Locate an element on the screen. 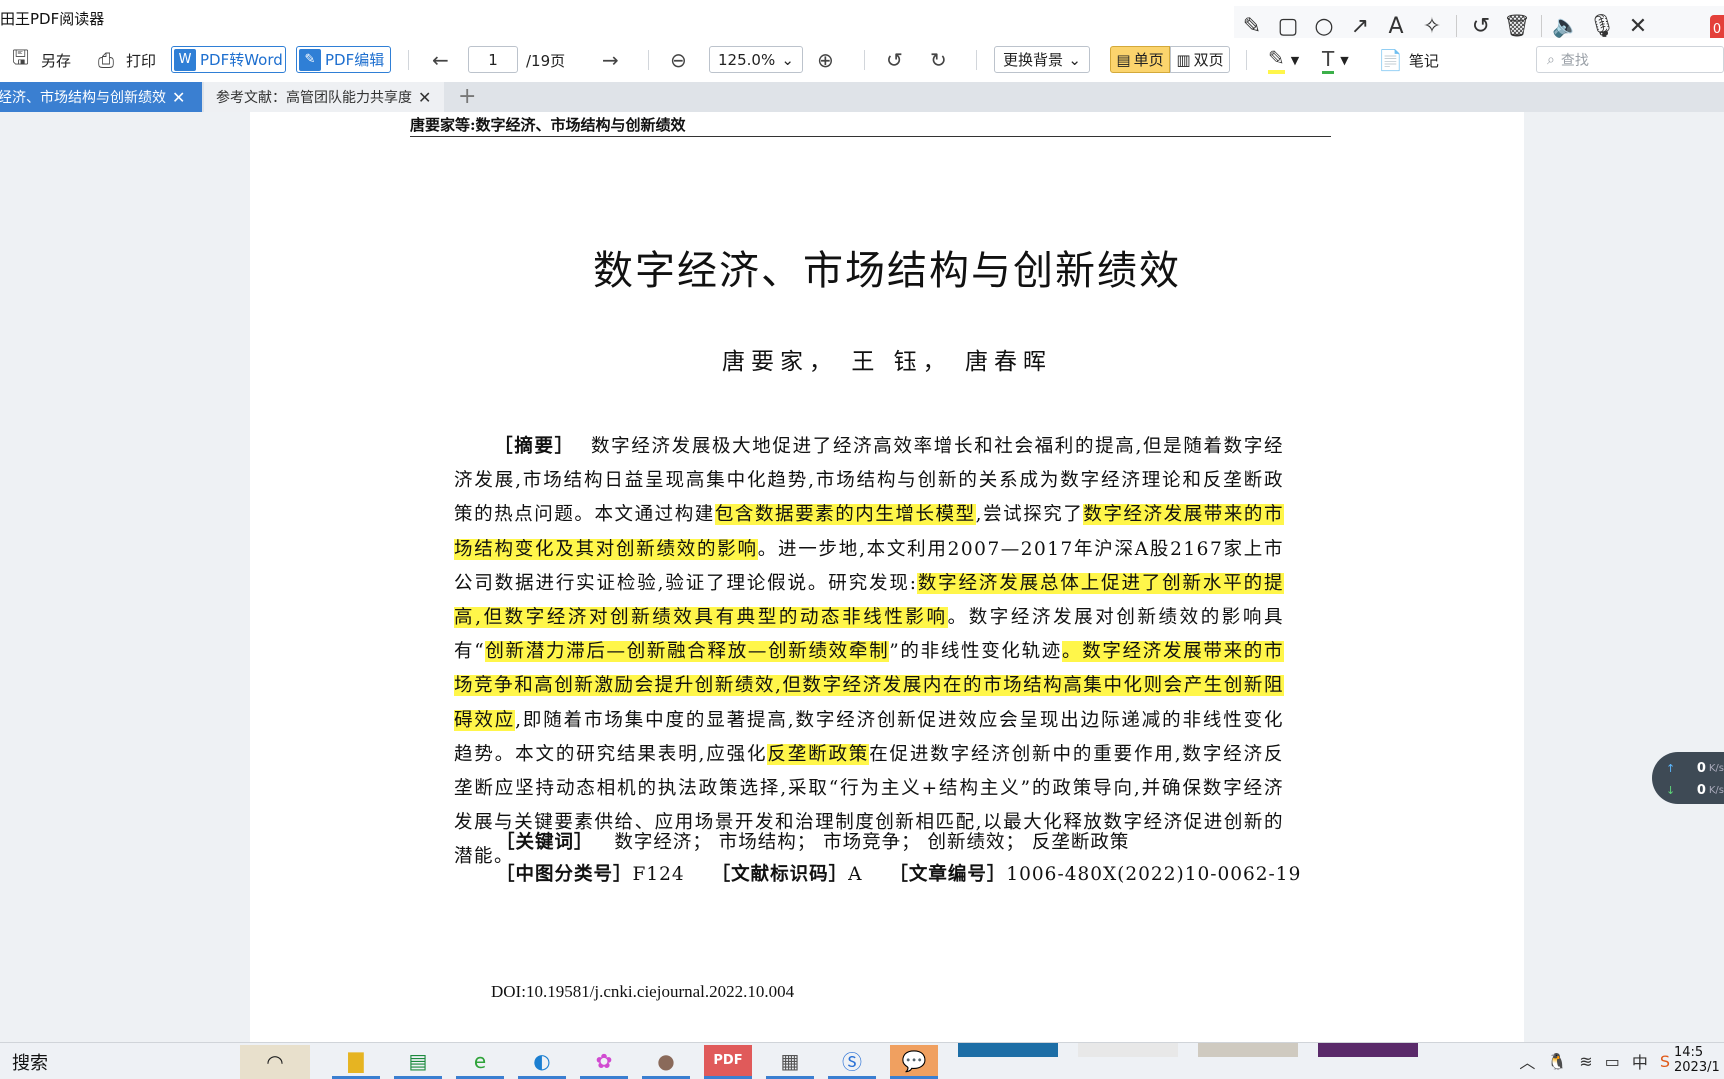 The width and height of the screenshot is (1724, 1079). chevron-down-icon: ▼ is located at coordinates (1344, 60).